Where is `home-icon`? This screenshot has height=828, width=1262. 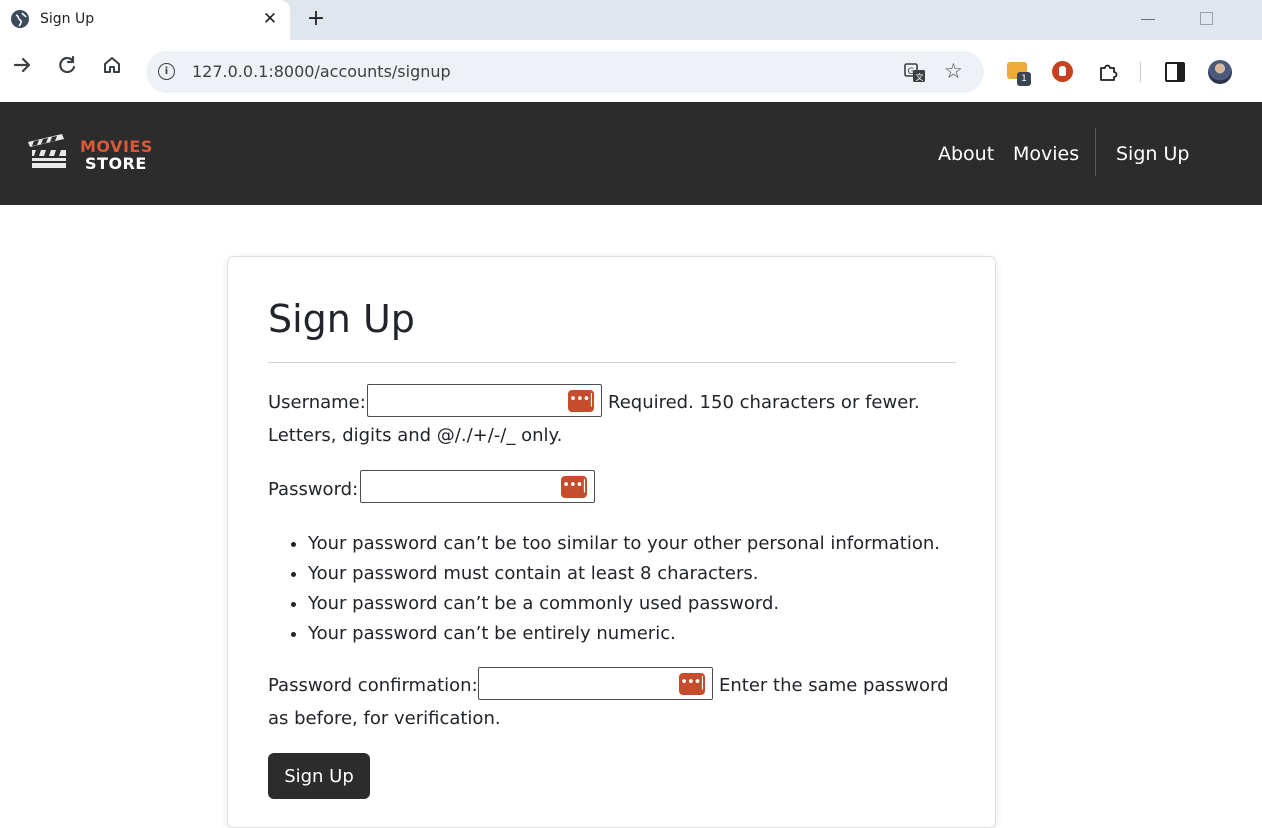
home-icon is located at coordinates (112, 65).